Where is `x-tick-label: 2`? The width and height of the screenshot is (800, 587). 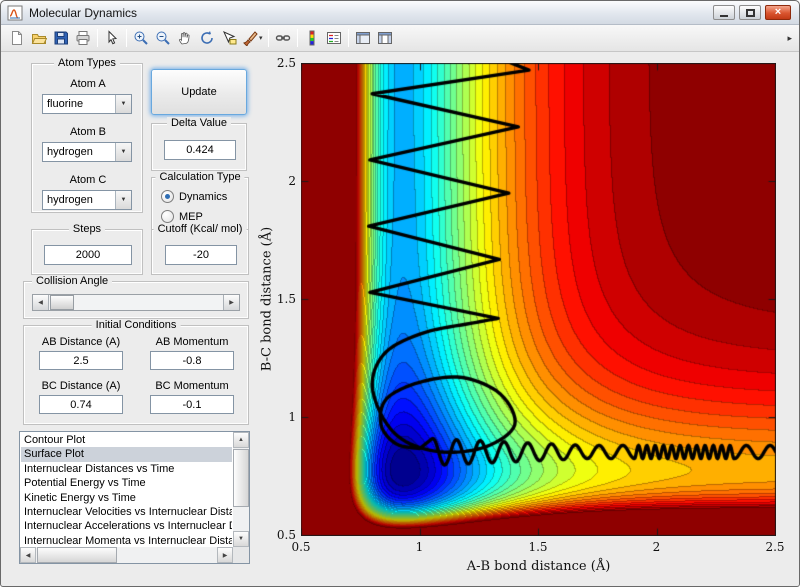 x-tick-label: 2 is located at coordinates (656, 547).